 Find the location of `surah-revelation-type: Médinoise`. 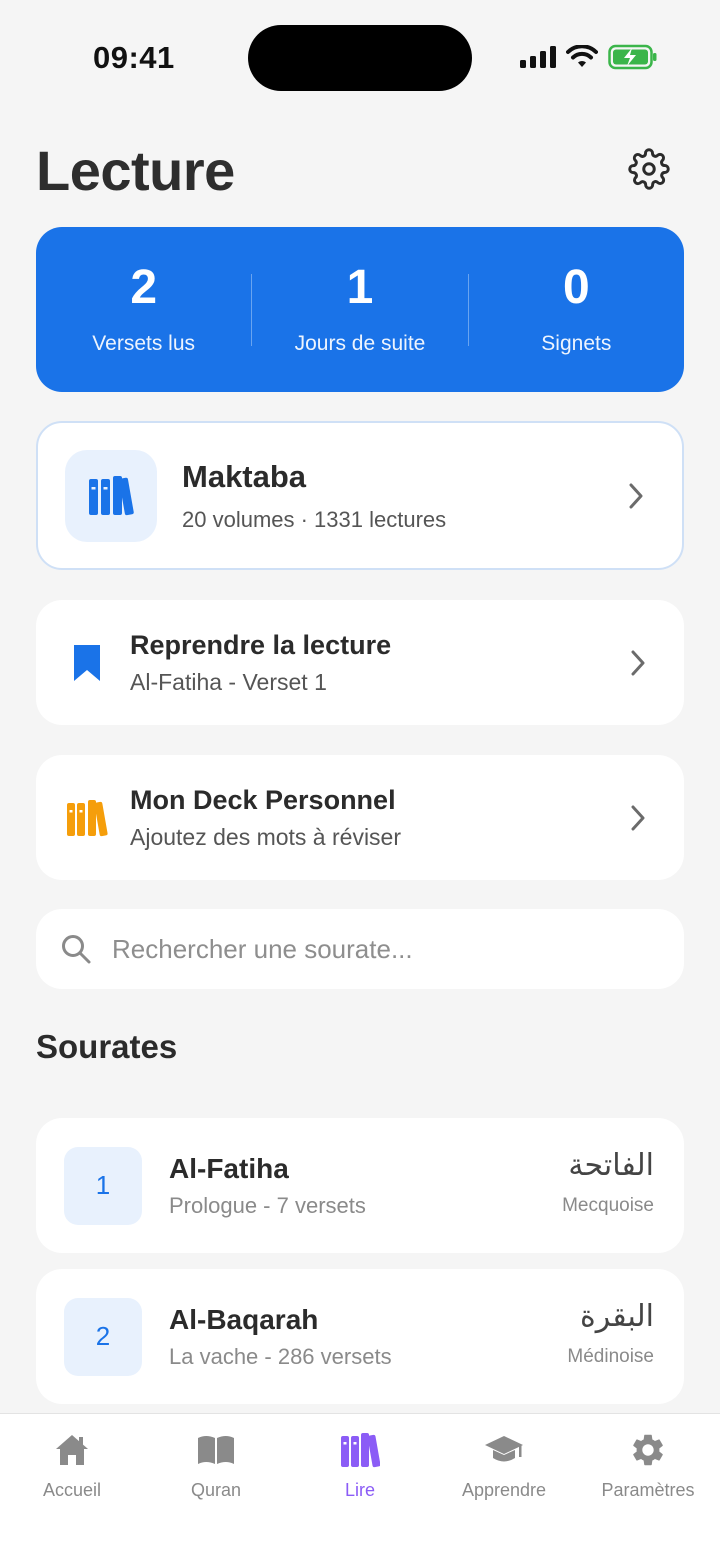

surah-revelation-type: Médinoise is located at coordinates (610, 1356).